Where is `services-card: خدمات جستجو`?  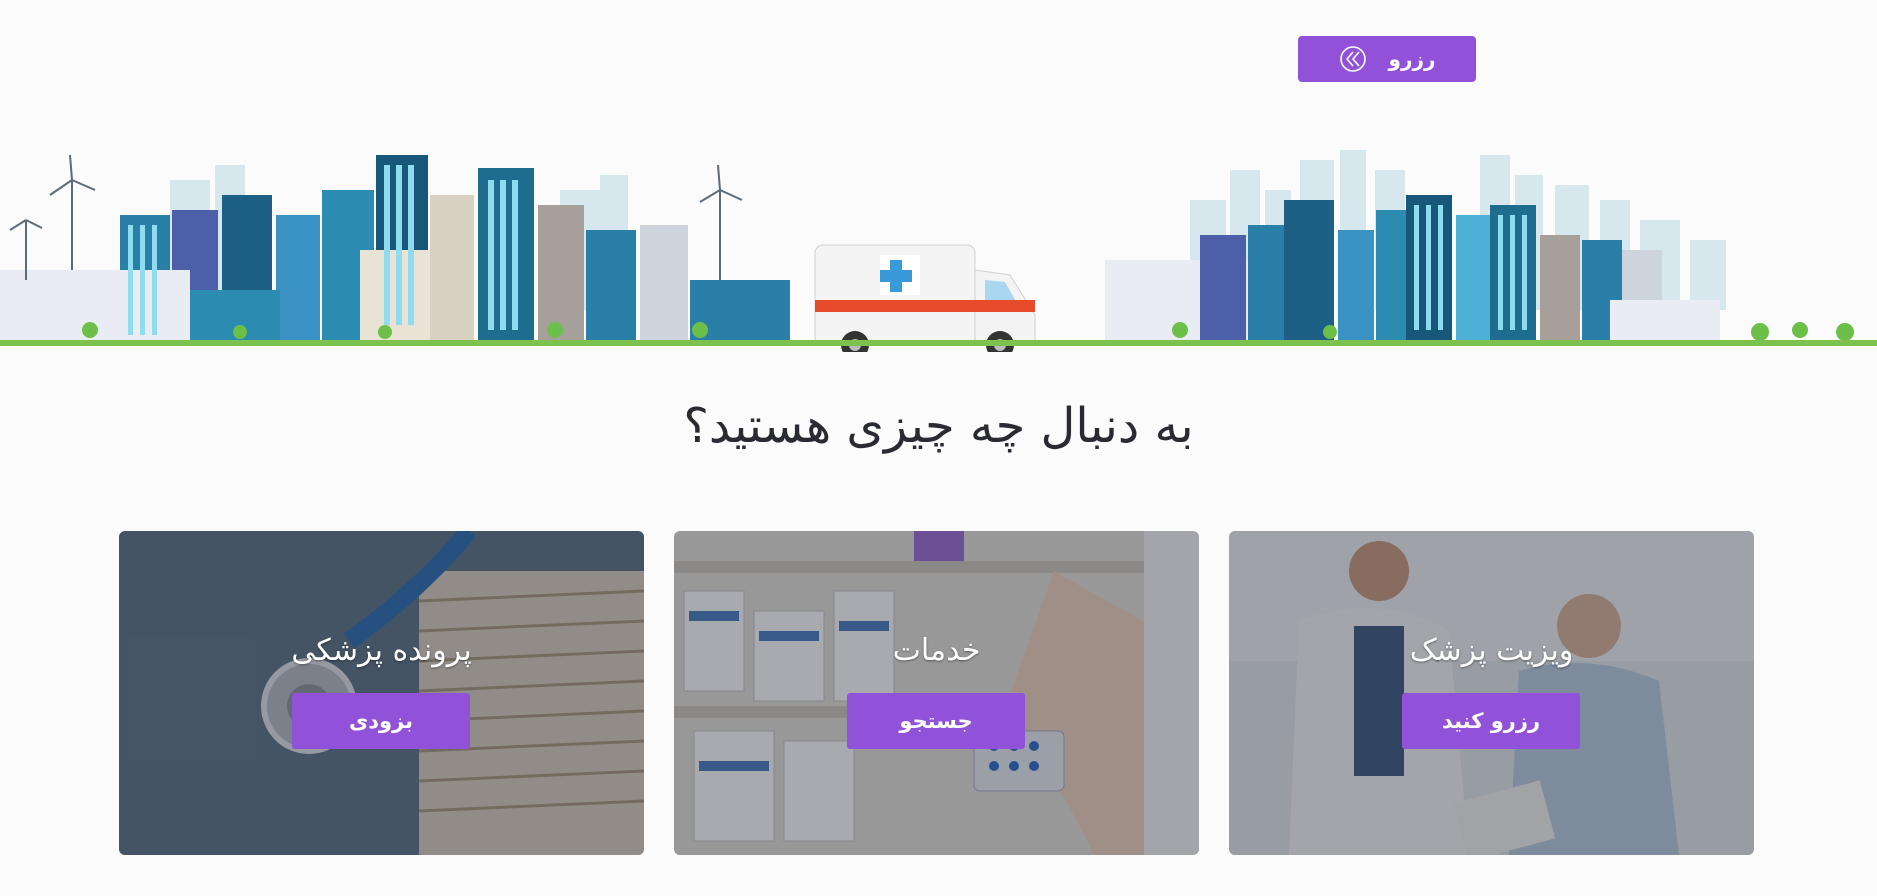 services-card: خدمات جستجو is located at coordinates (936, 693).